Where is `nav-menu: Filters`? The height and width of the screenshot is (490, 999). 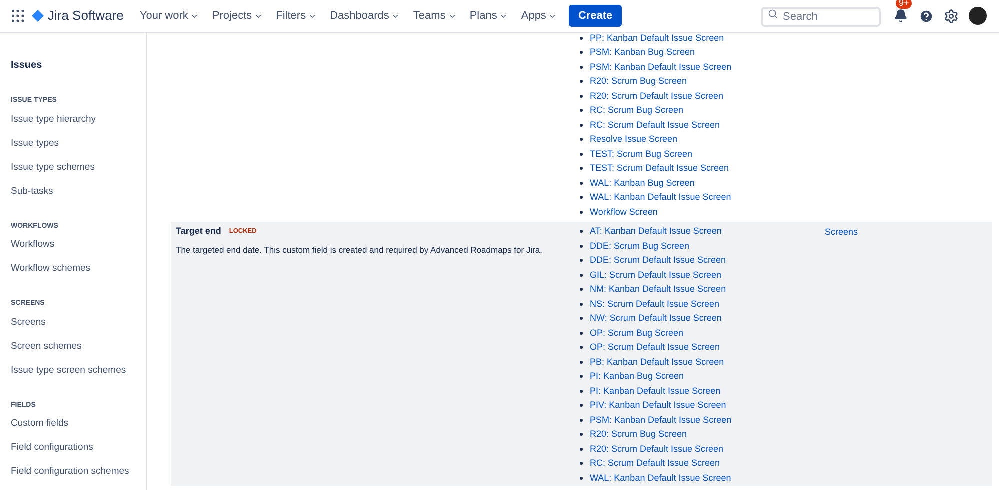 nav-menu: Filters is located at coordinates (297, 16).